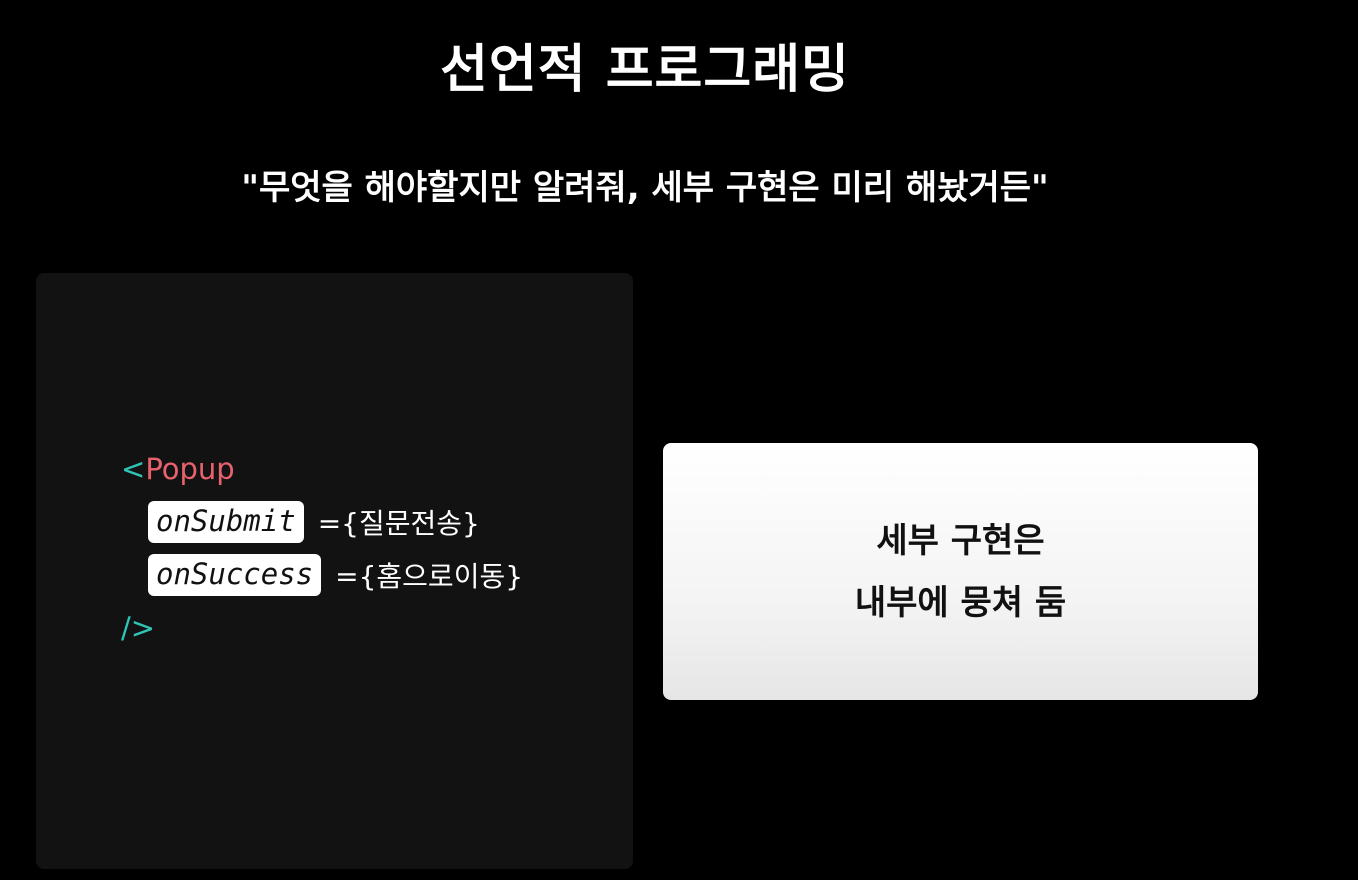 This screenshot has height=880, width=1358. I want to click on info-card: 세부 구현은 내부에 뭉쳐 둠, so click(960, 571).